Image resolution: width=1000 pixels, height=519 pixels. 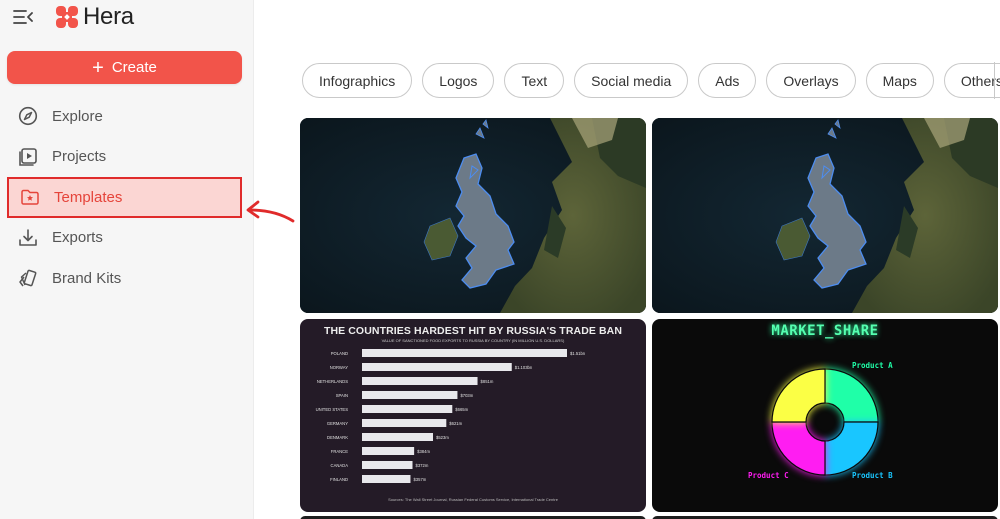 What do you see at coordinates (339, 353) in the screenshot?
I see `bar-category-label: POLAND` at bounding box center [339, 353].